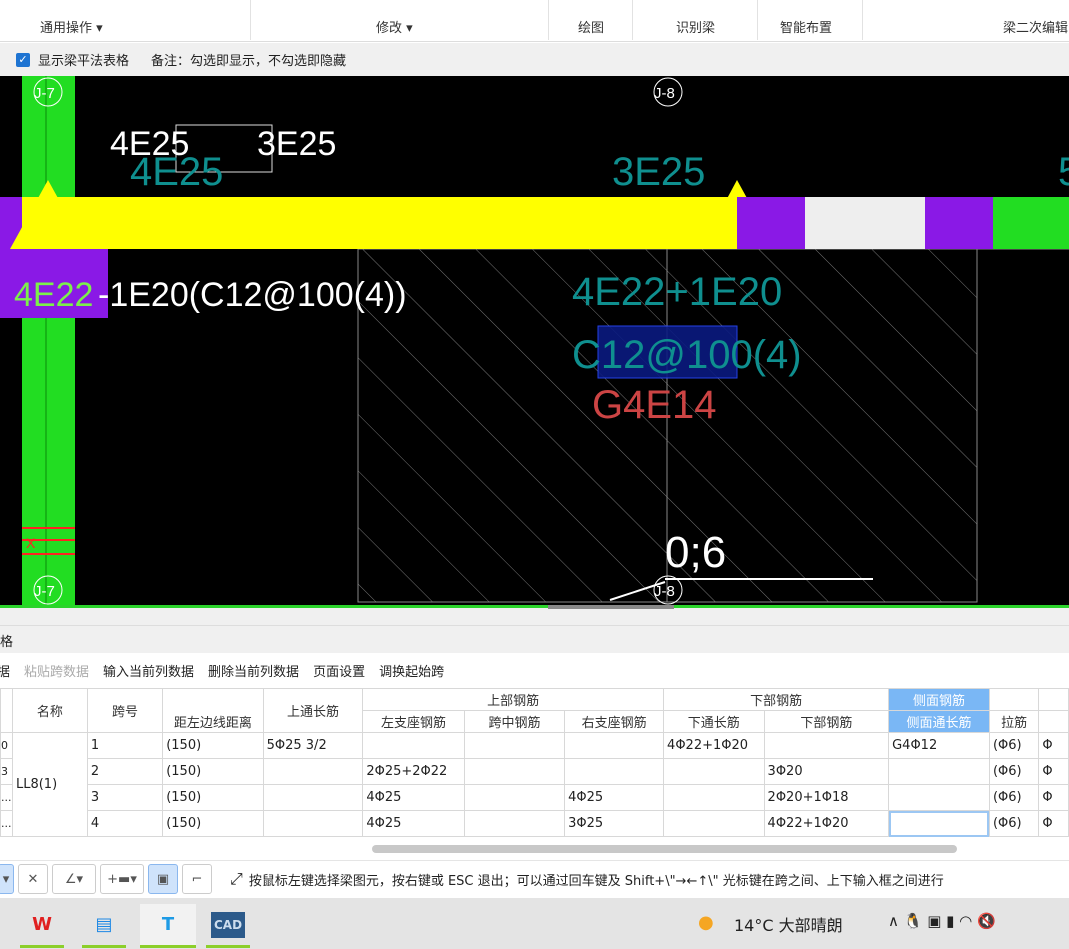 The height and width of the screenshot is (949, 1069). I want to click on group-beam-secondary-edit: 梁二次编辑, so click(1035, 26).